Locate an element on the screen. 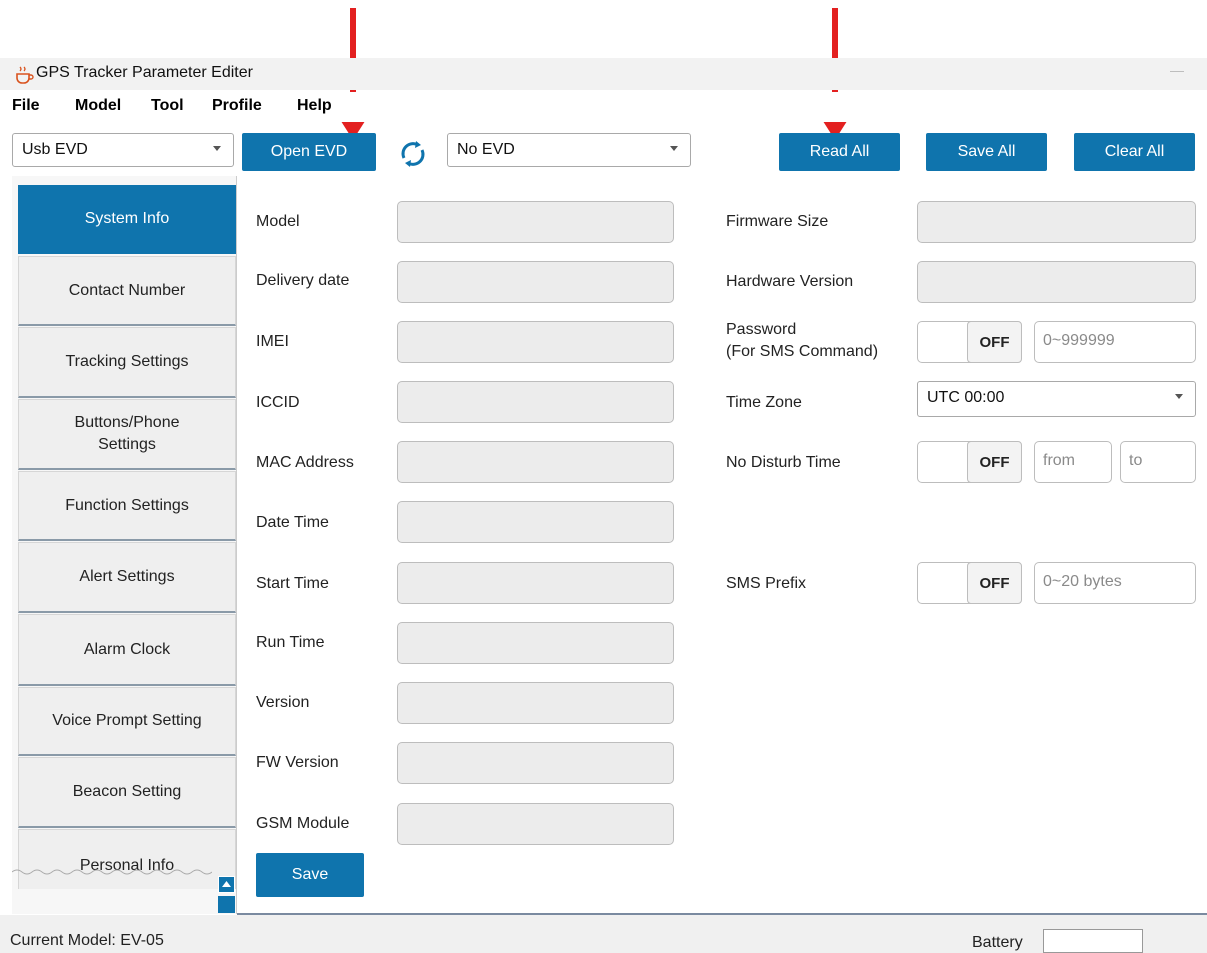  to-placeholder: to is located at coordinates (1136, 460).